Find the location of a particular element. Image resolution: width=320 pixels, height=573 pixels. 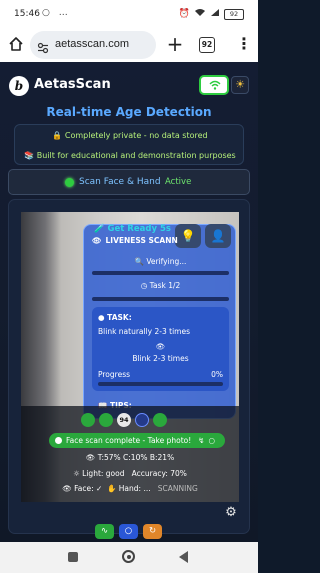

complete-dot is located at coordinates (58, 440).